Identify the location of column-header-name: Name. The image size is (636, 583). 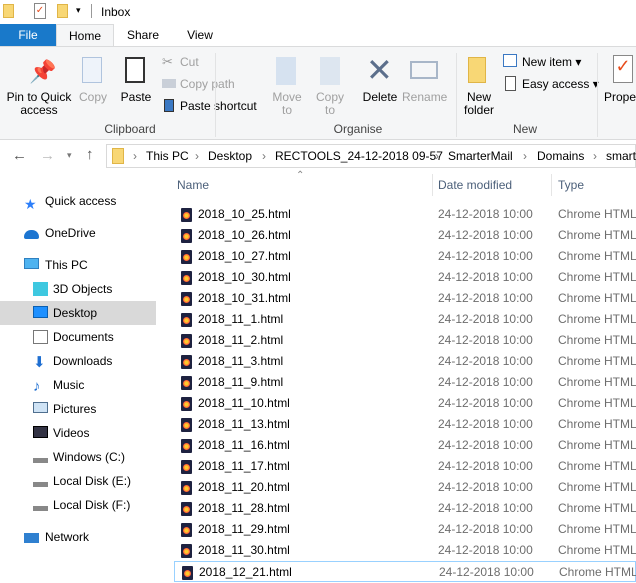
(193, 185).